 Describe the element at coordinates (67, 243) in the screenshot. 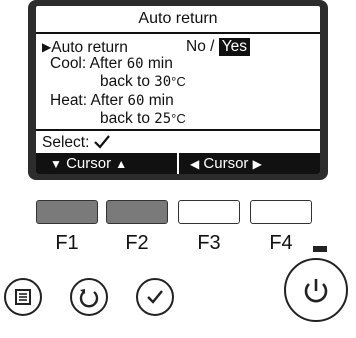

I see `f1-label: F1` at that location.